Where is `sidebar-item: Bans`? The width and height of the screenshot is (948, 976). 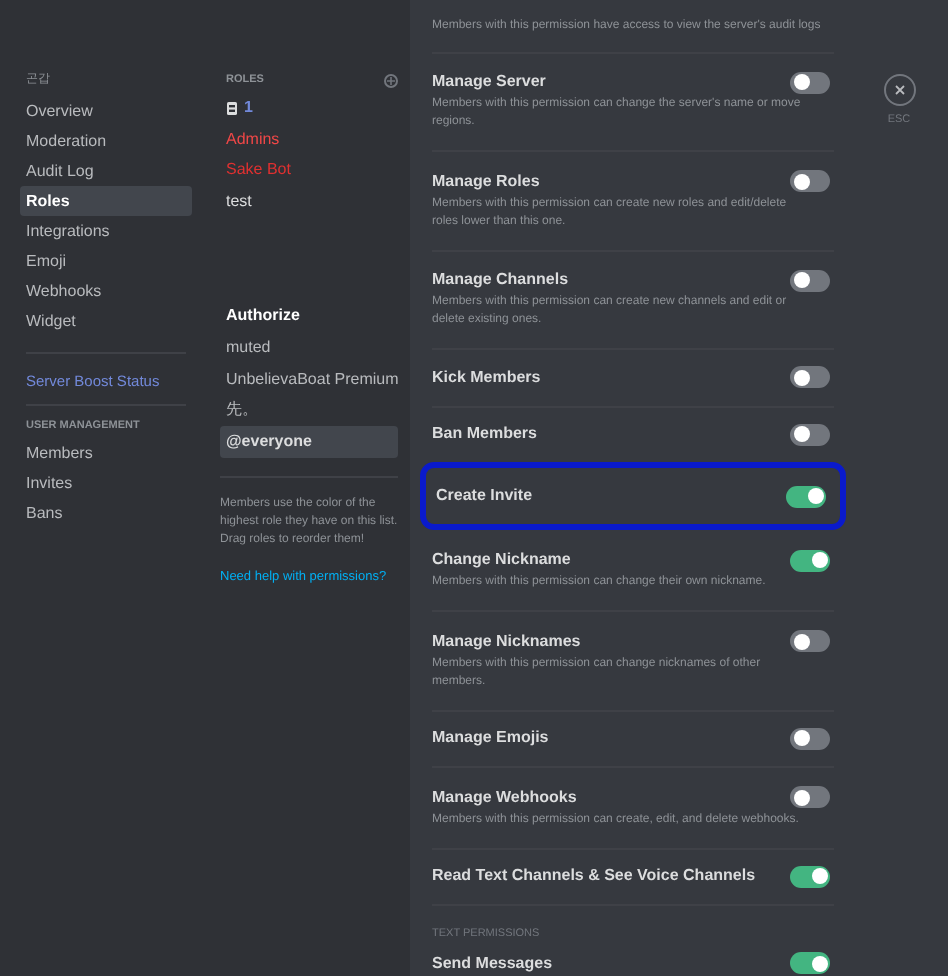
sidebar-item: Bans is located at coordinates (106, 514).